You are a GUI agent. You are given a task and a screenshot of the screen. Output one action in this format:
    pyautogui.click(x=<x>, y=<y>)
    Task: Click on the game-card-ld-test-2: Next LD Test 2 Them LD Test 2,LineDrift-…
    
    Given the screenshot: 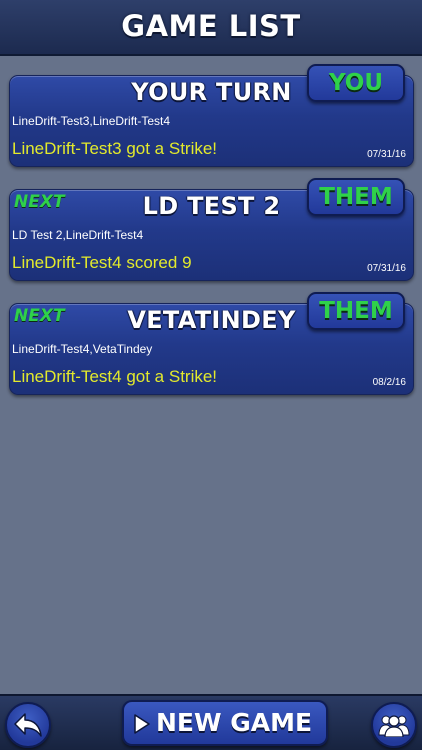 What is the action you would take?
    pyautogui.click(x=211, y=229)
    